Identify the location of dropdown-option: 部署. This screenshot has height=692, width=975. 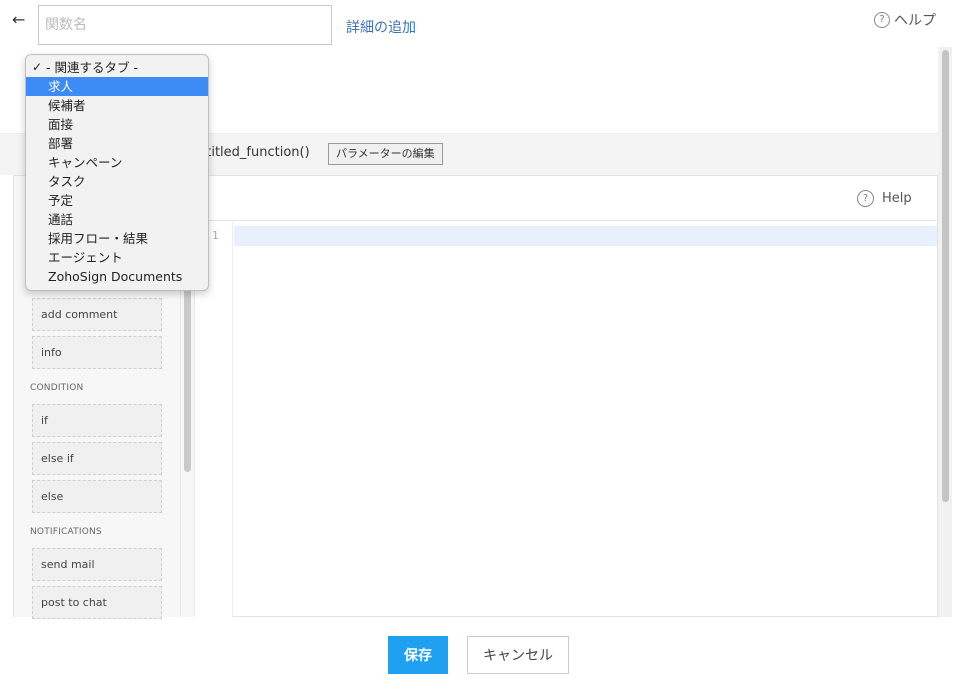
(117, 143).